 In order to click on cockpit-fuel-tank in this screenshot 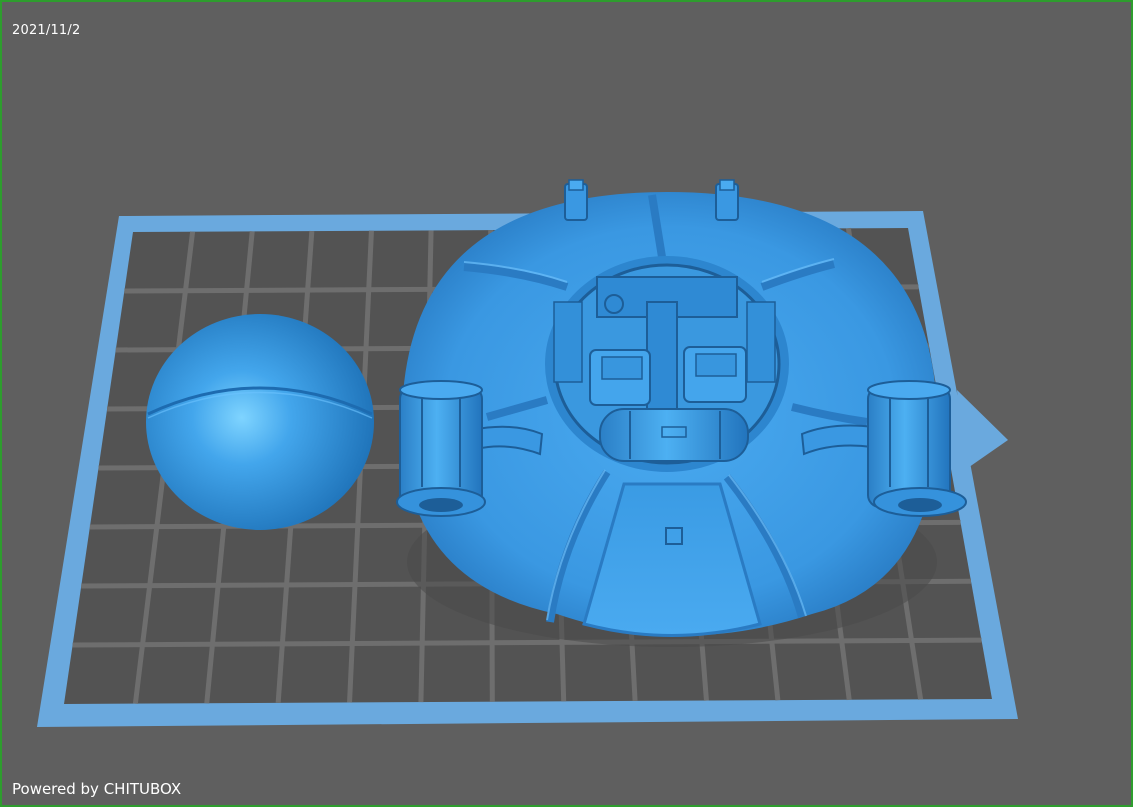, I will do `click(674, 435)`.